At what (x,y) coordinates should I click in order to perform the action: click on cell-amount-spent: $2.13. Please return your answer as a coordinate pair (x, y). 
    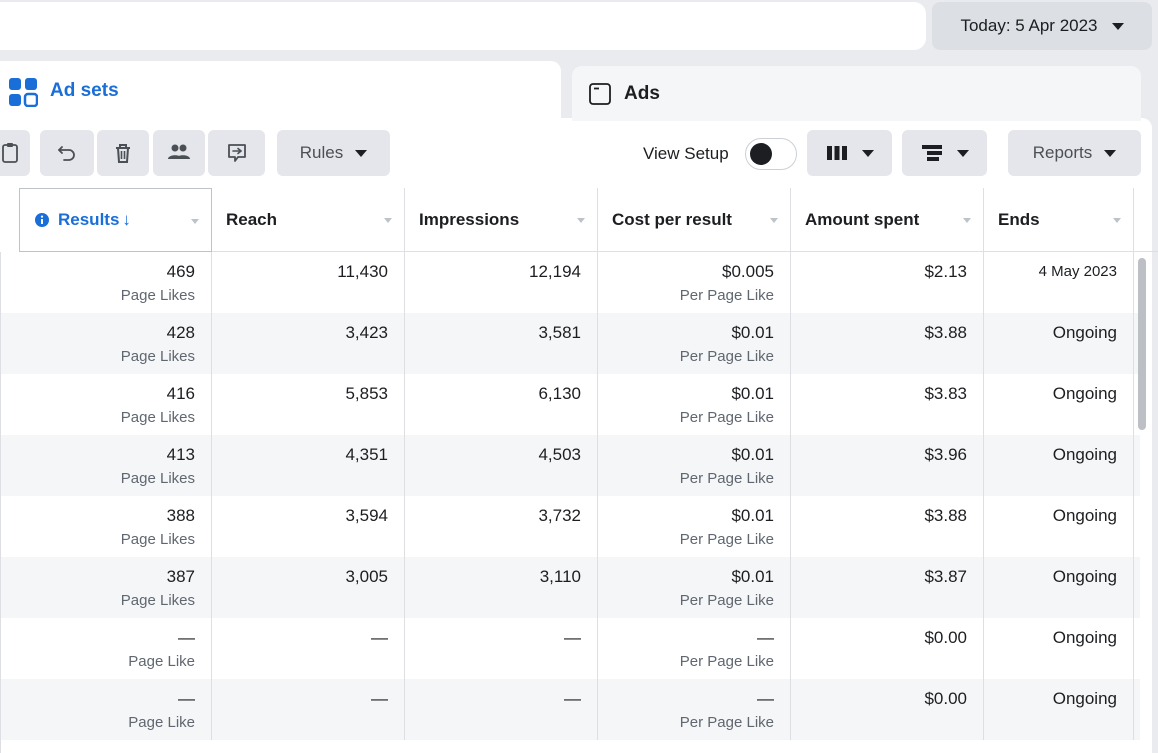
    Looking at the image, I should click on (887, 282).